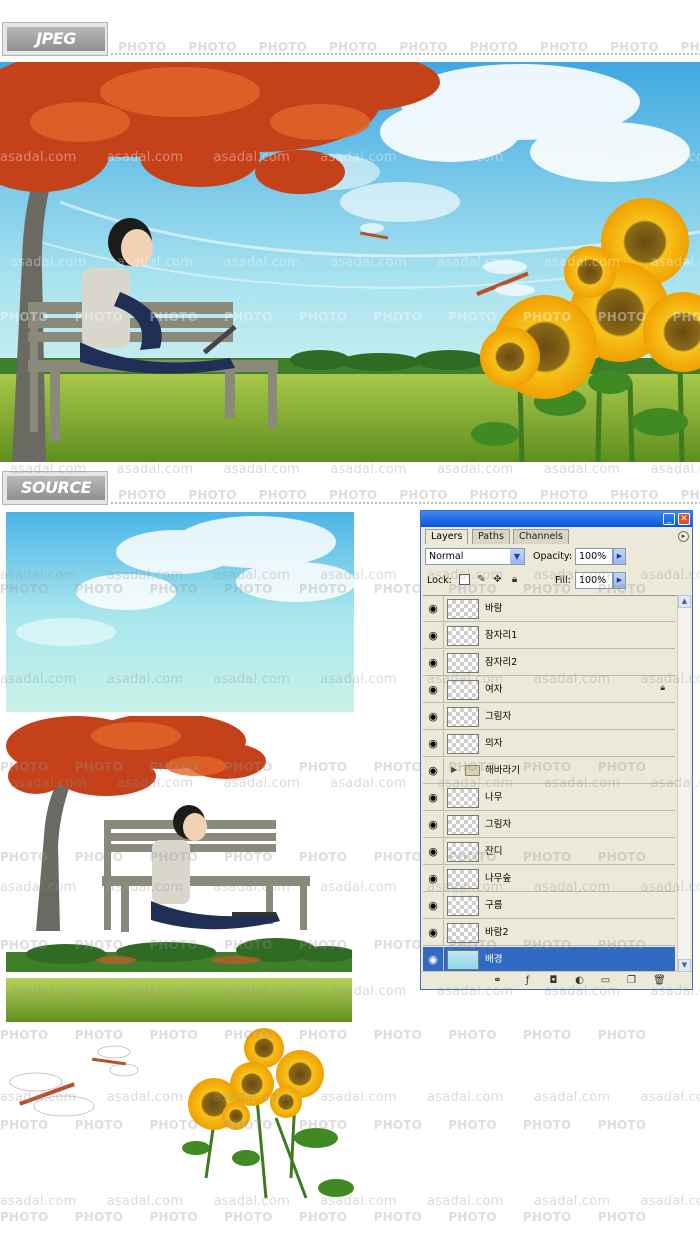 This screenshot has width=700, height=1238. What do you see at coordinates (501, 635) in the screenshot?
I see `layer-name: 잠자리1` at bounding box center [501, 635].